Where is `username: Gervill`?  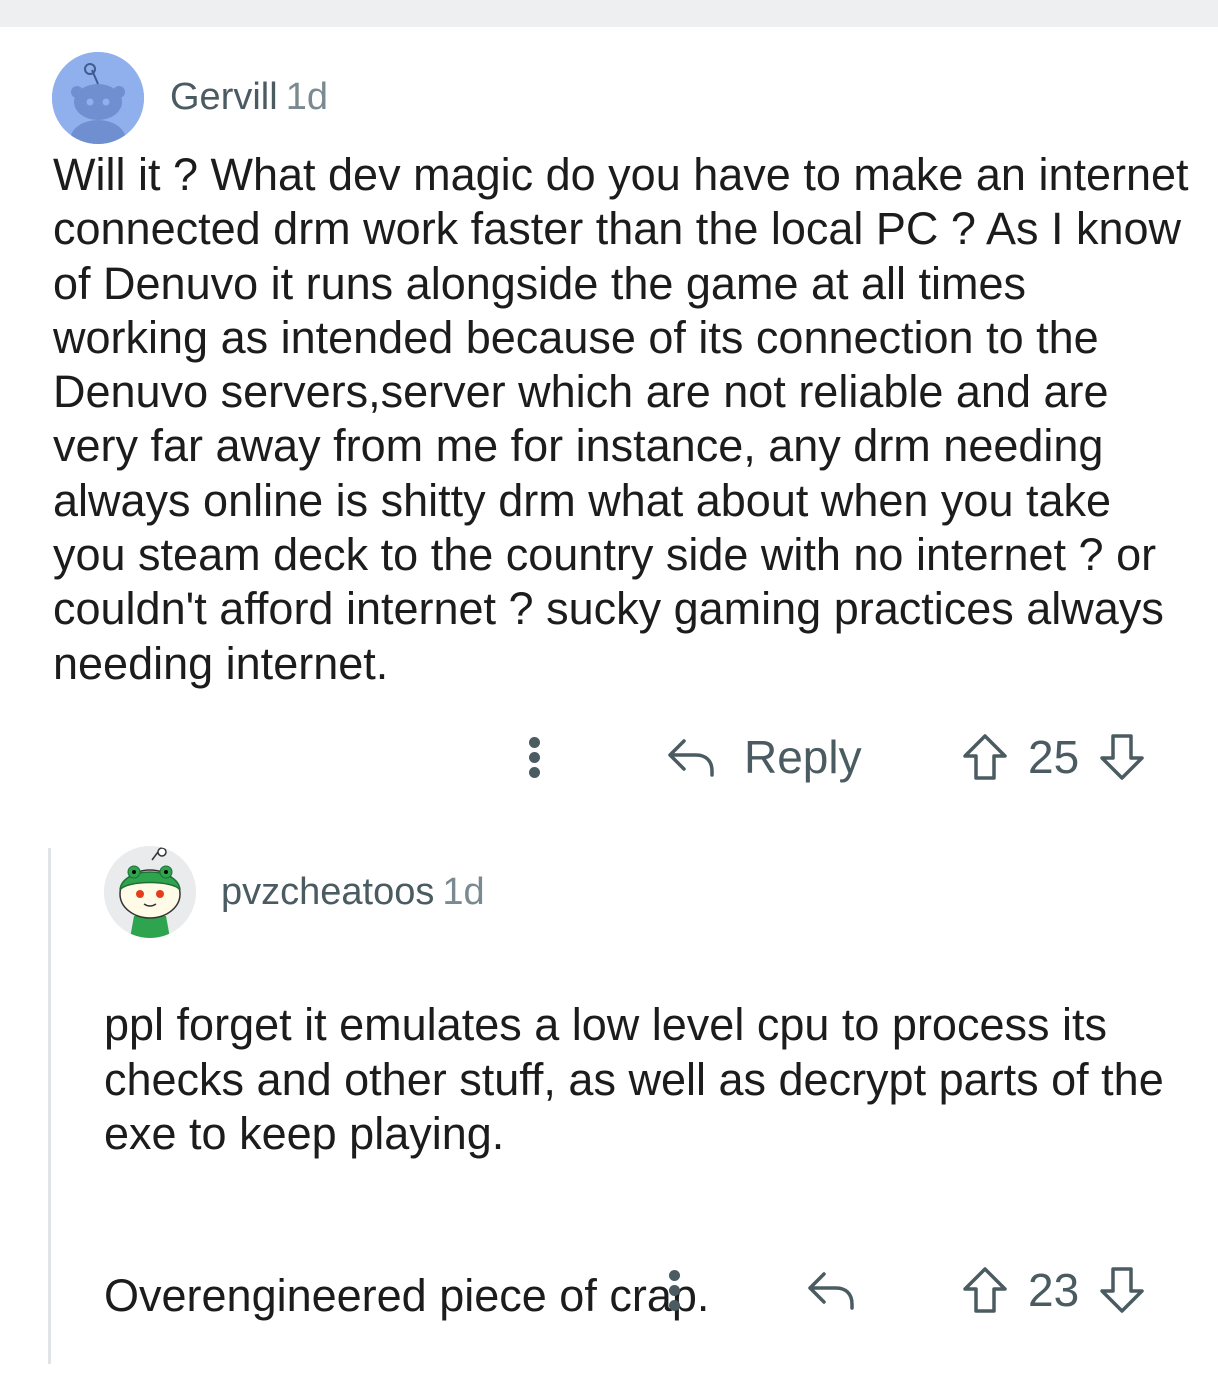 username: Gervill is located at coordinates (224, 97).